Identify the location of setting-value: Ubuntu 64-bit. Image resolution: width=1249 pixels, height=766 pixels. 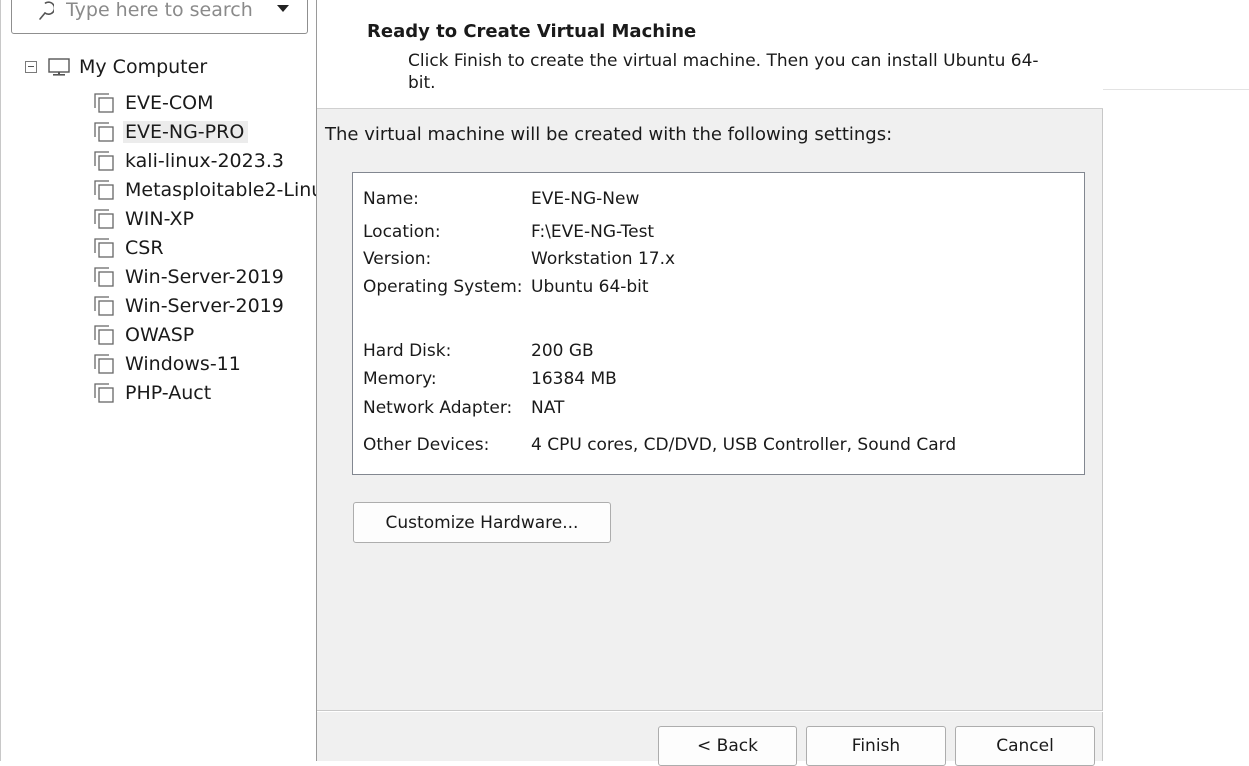
(590, 287).